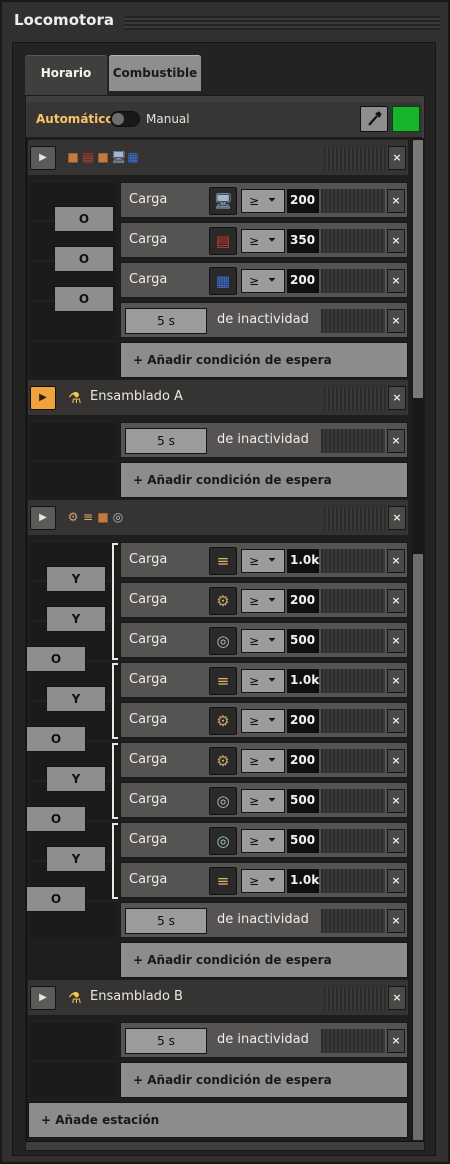  What do you see at coordinates (223, 281) in the screenshot?
I see `processing-unit-icon: ▦` at bounding box center [223, 281].